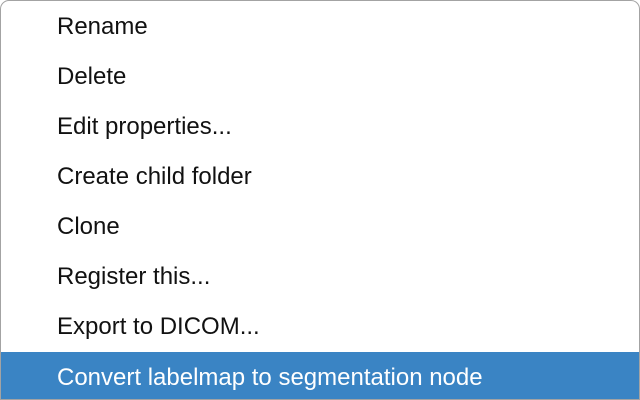  I want to click on menu-item-rename: Rename, so click(320, 26).